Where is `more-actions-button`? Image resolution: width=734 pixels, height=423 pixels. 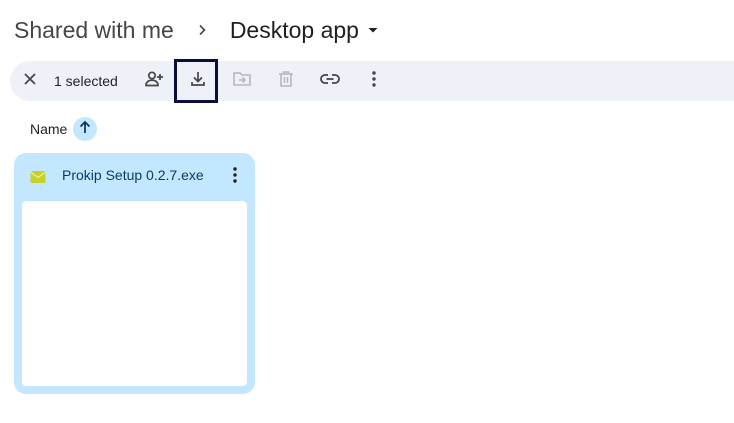 more-actions-button is located at coordinates (374, 81).